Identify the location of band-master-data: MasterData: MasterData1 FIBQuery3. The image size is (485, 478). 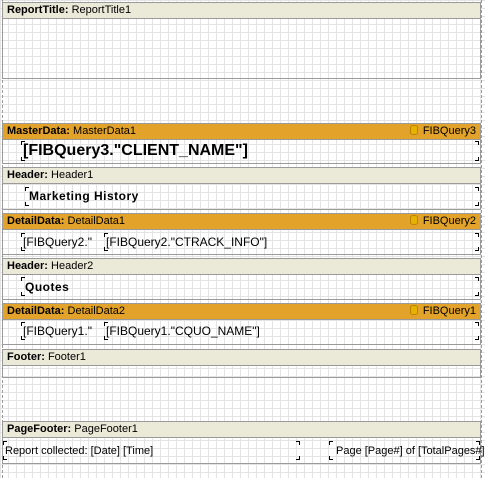
(241, 131).